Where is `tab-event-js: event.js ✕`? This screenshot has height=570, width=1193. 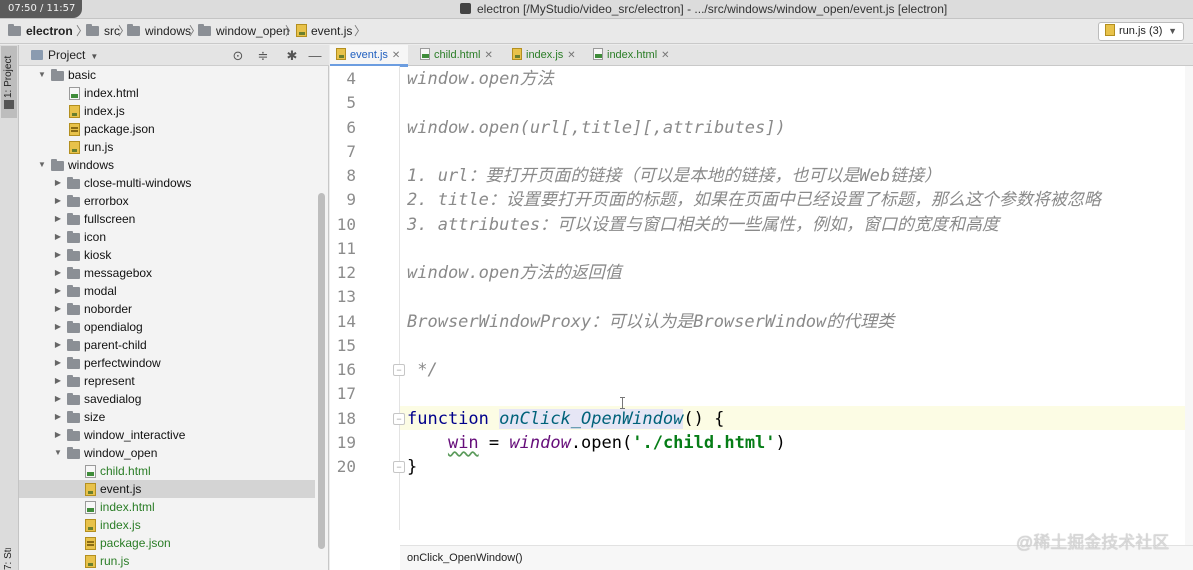
tab-event-js: event.js ✕ is located at coordinates (369, 56).